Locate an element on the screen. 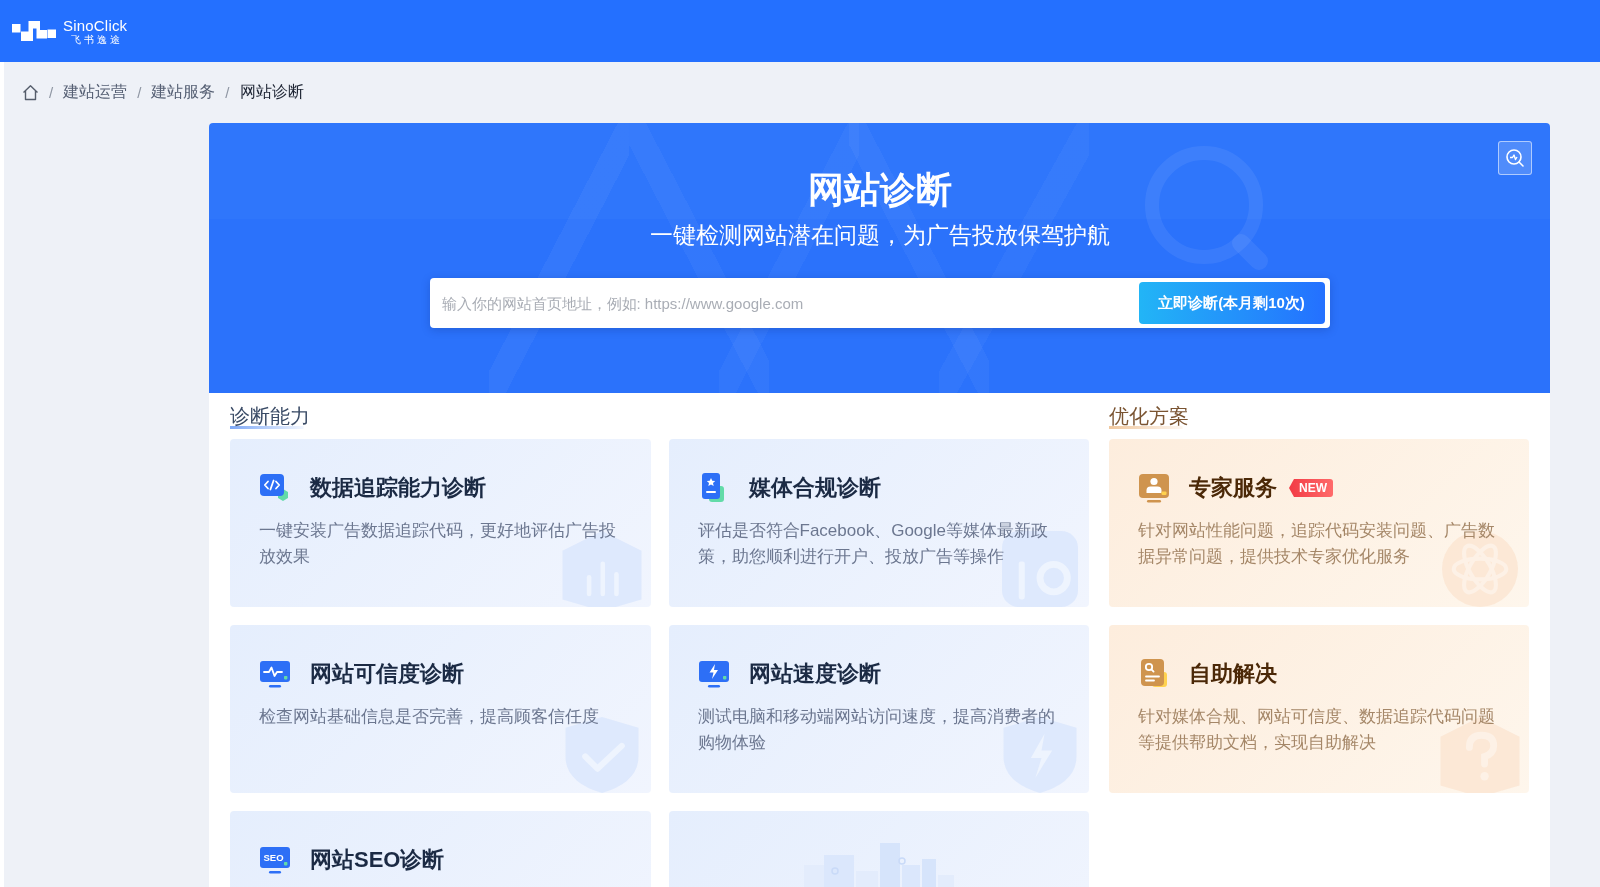 Image resolution: width=1600 pixels, height=887 pixels. feature-card: SEO 网站SEO诊断 is located at coordinates (440, 849).